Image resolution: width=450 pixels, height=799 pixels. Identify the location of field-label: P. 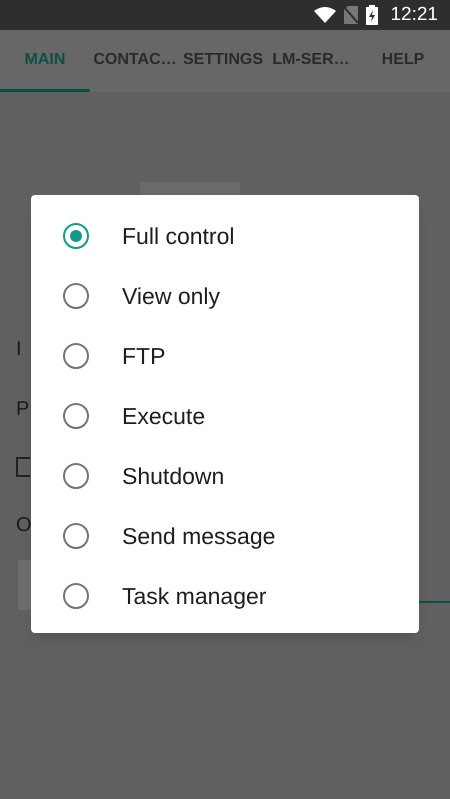
(23, 409).